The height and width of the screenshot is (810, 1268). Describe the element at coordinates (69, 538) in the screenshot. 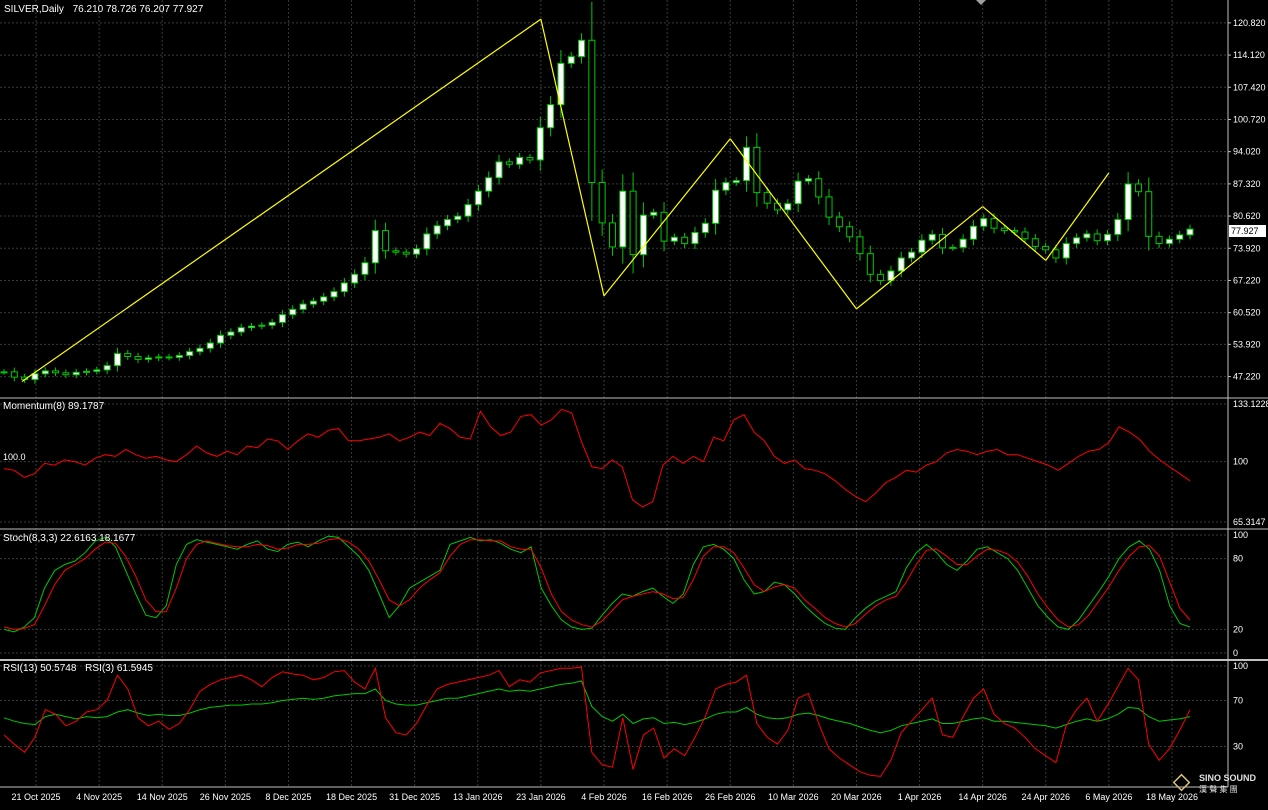

I see `stoch-label: Stoch(8,3,3) 22.6163 18.1677` at that location.